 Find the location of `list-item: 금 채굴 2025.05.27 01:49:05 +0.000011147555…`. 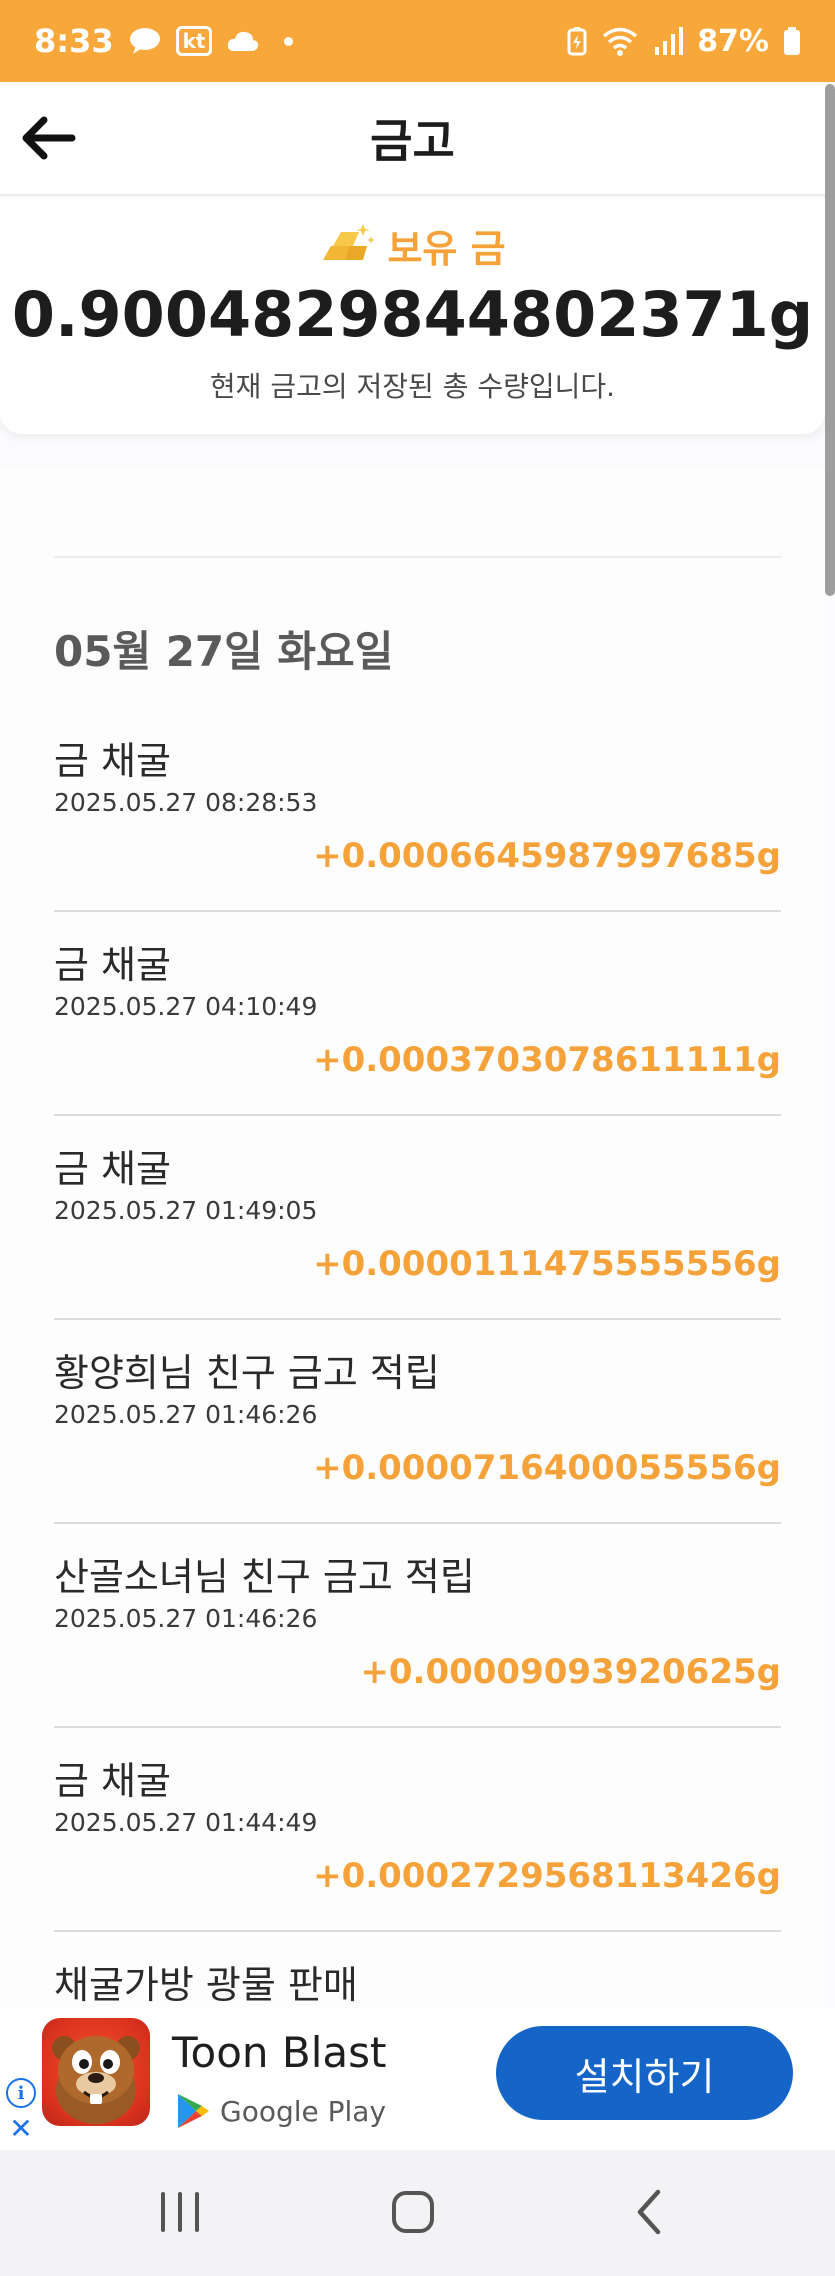

list-item: 금 채굴 2025.05.27 01:49:05 +0.000011147555… is located at coordinates (417, 1218).